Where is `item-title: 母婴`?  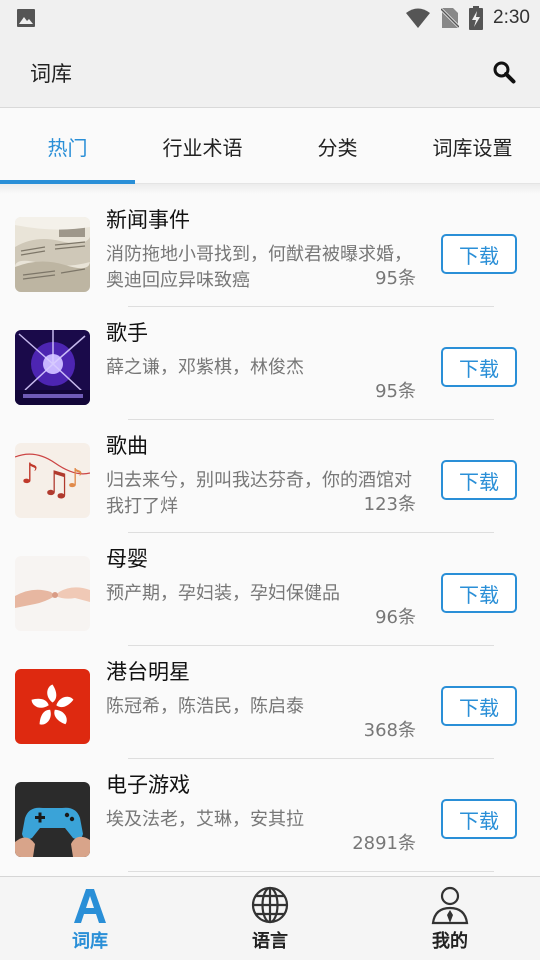
item-title: 母婴 is located at coordinates (127, 559).